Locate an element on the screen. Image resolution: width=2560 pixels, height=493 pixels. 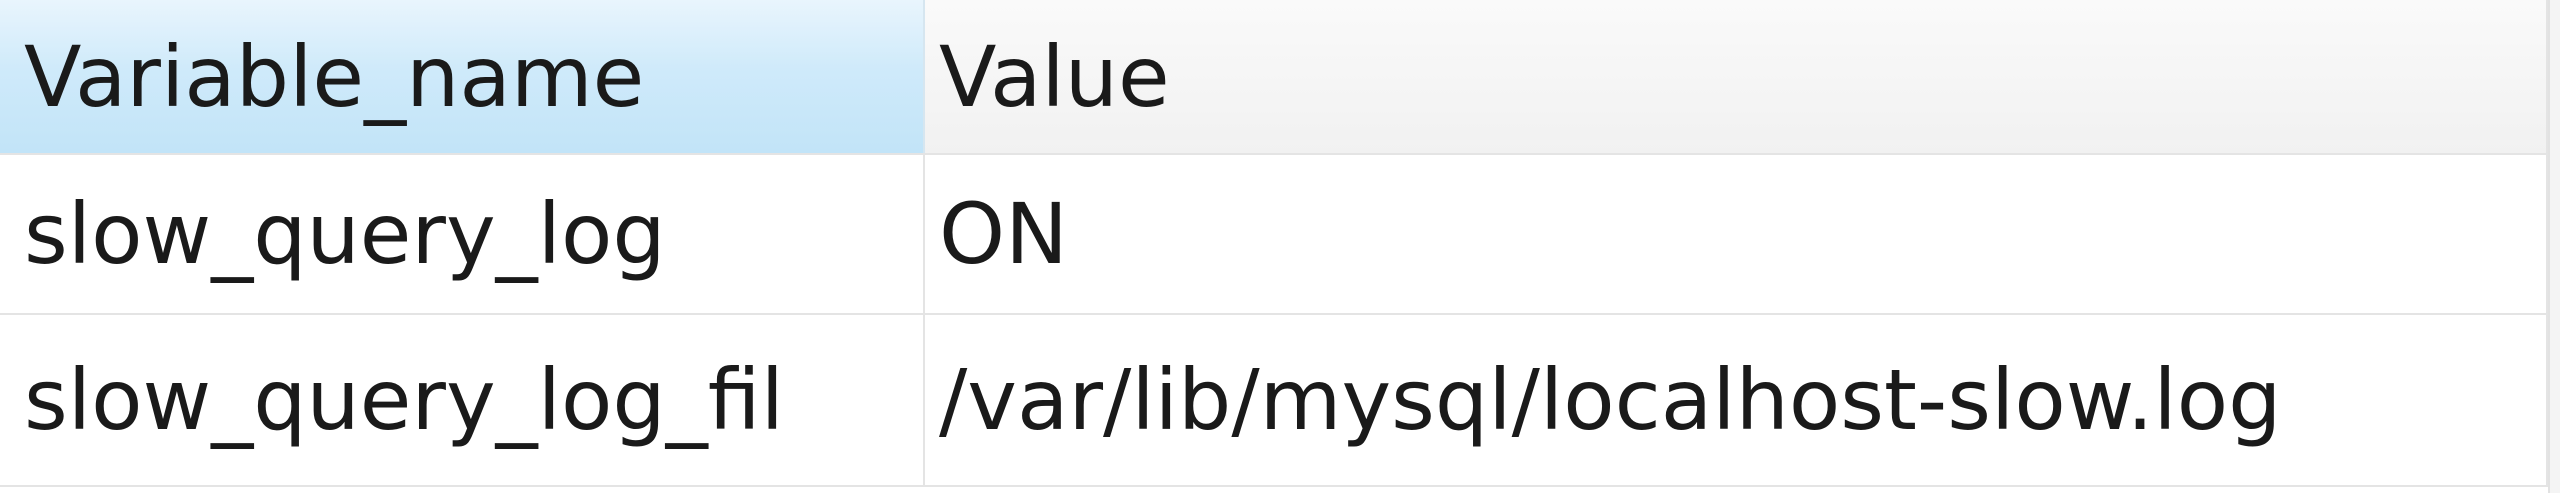
column-header-variable-name: Variable_name is located at coordinates (462, 76).